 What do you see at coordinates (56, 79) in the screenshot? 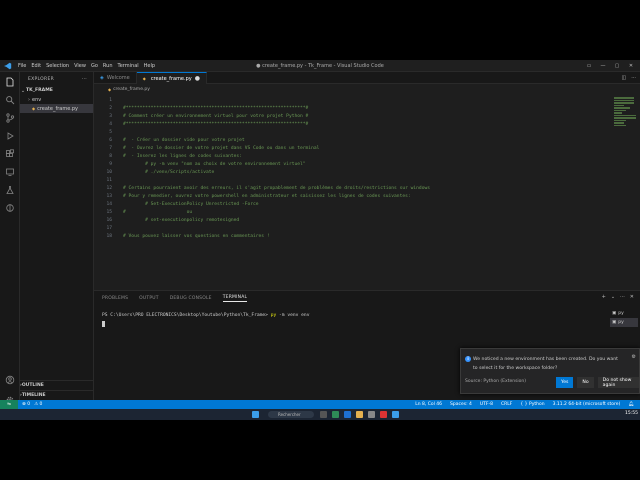
I see `explorer-header: EXPLORER ···` at bounding box center [56, 79].